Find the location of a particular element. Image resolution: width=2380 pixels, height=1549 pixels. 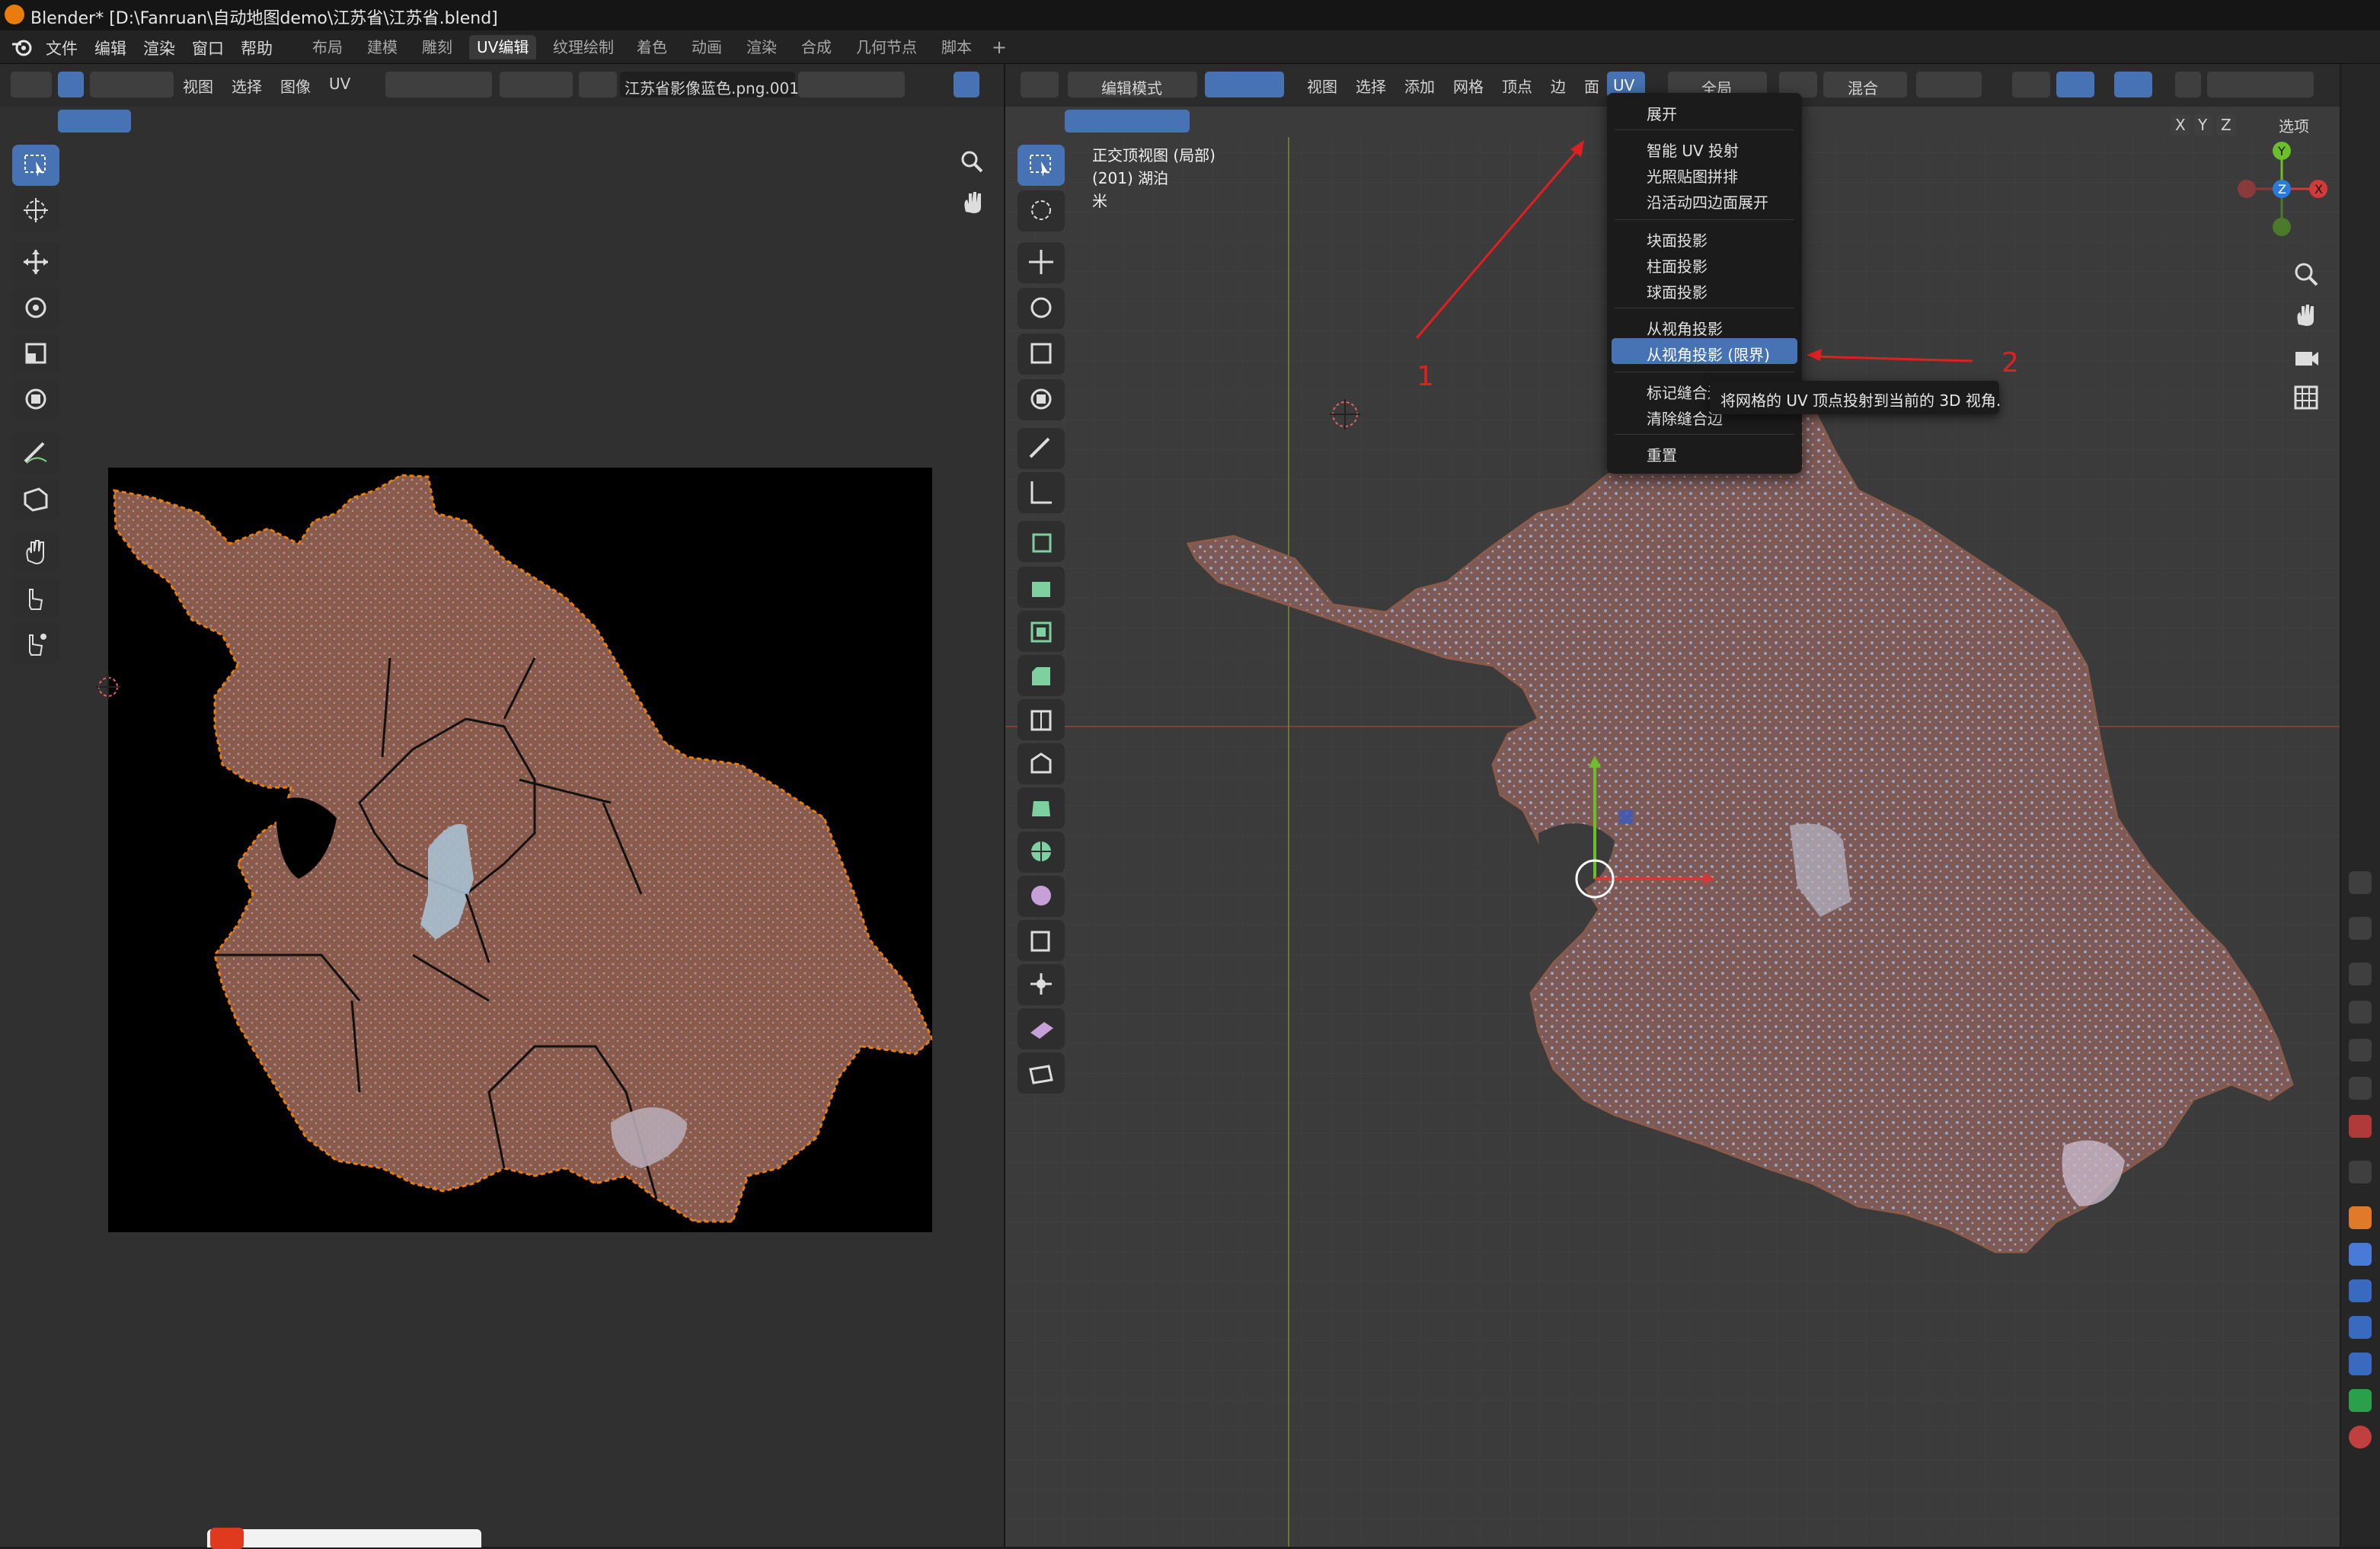

image-actions-buttons is located at coordinates (851, 84).